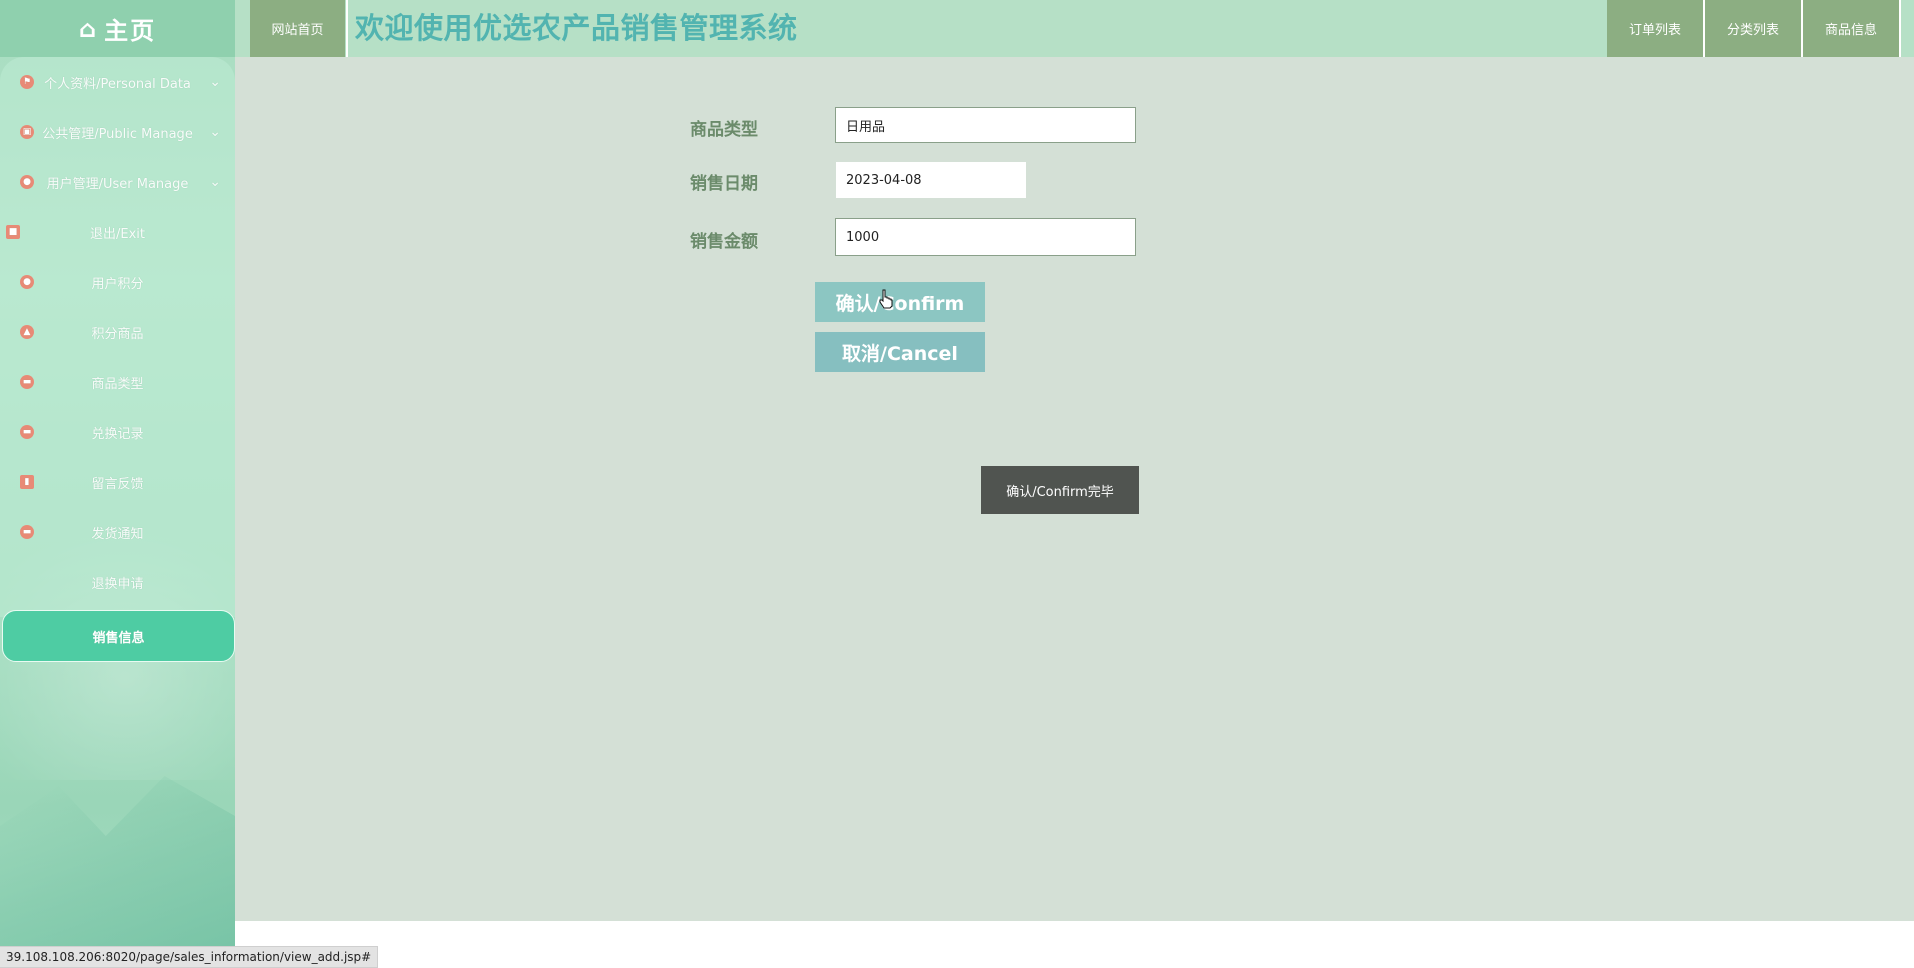 Image resolution: width=1914 pixels, height=968 pixels. I want to click on bus-icon: ▣, so click(27, 132).